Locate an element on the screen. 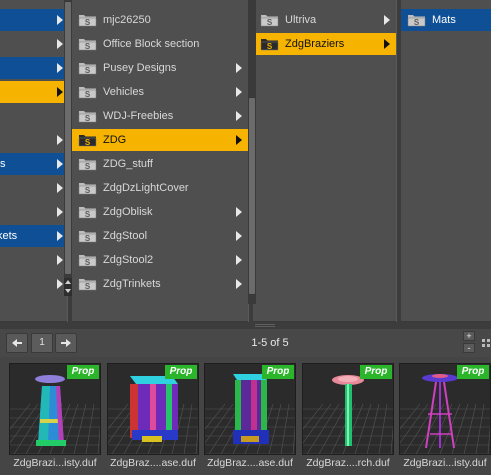  folder-item: kets is located at coordinates (33, 236).